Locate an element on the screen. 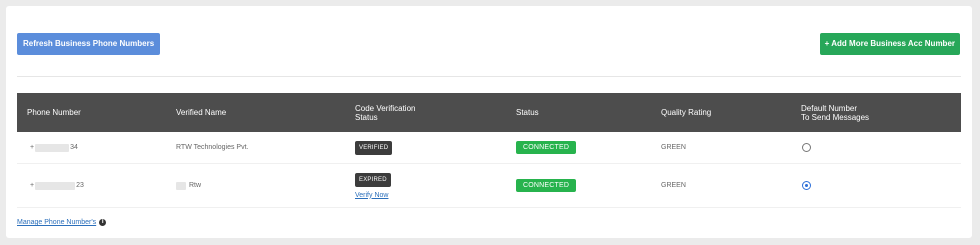 This screenshot has width=980, height=245. code-status-cell: VERIFIED is located at coordinates (374, 147).